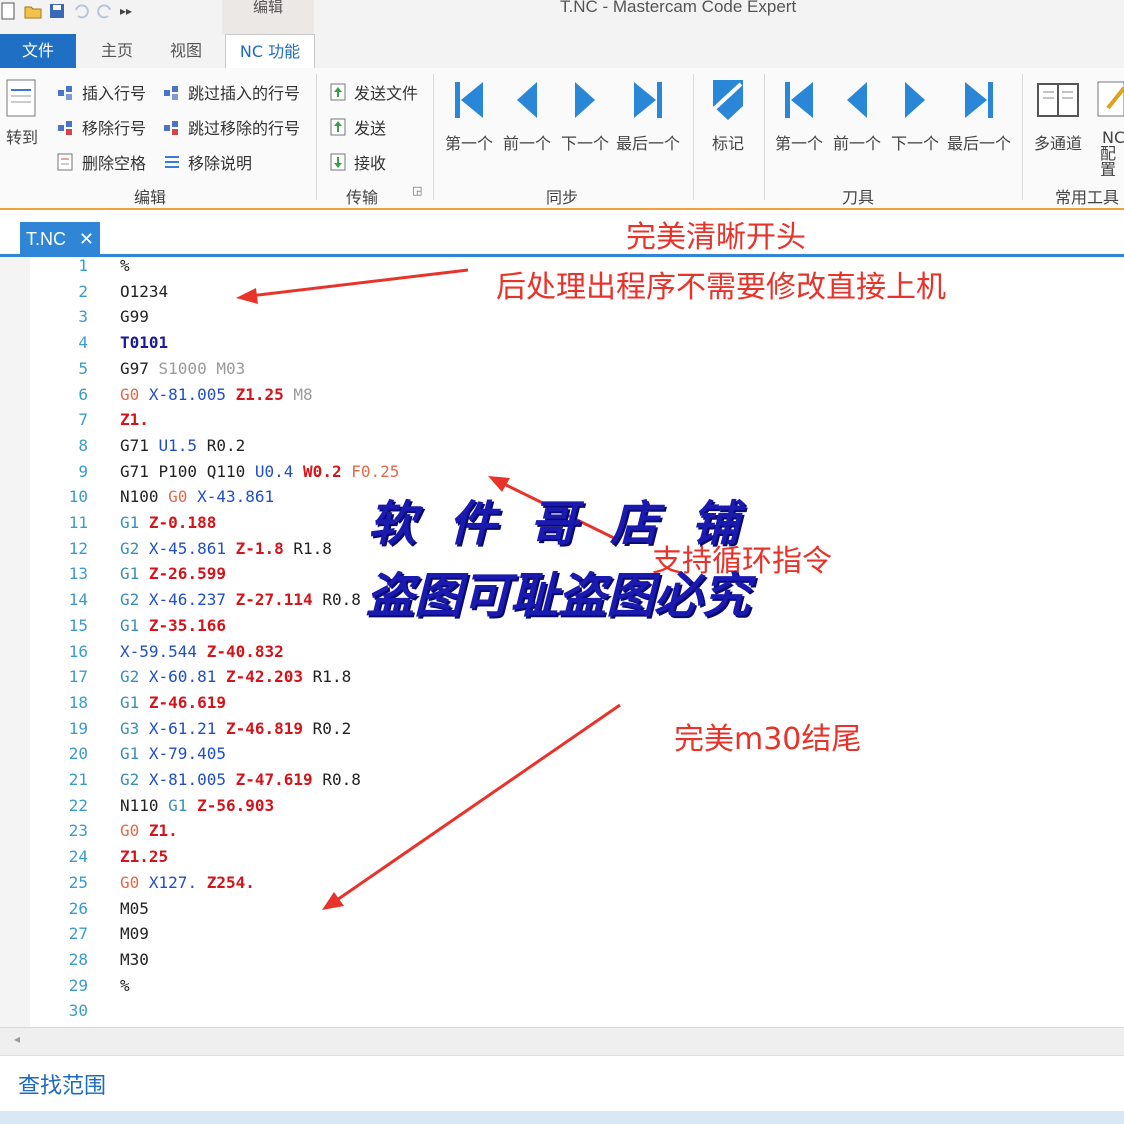 The width and height of the screenshot is (1124, 1124). Describe the element at coordinates (562, 1041) in the screenshot. I see `horizontal-scrollbar: ◂` at that location.